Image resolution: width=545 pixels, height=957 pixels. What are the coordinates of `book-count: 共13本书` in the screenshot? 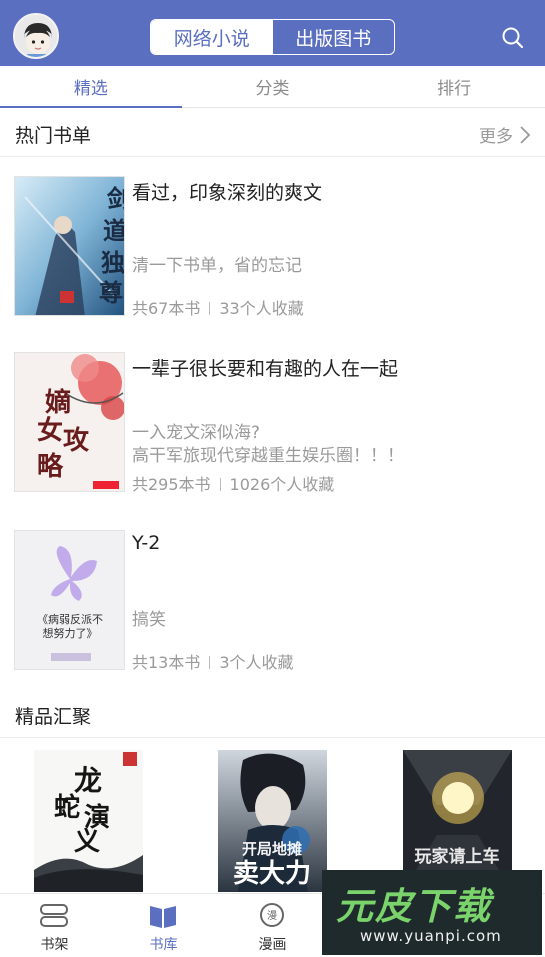 It's located at (166, 662).